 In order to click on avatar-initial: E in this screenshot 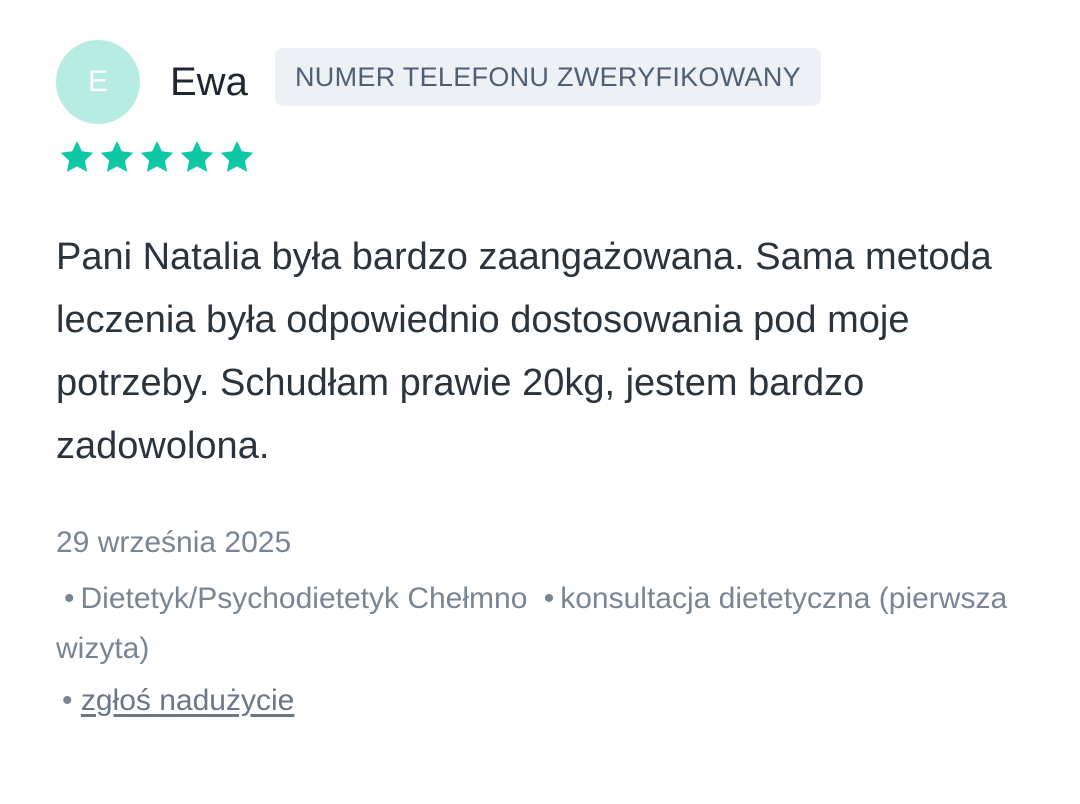, I will do `click(97, 81)`.